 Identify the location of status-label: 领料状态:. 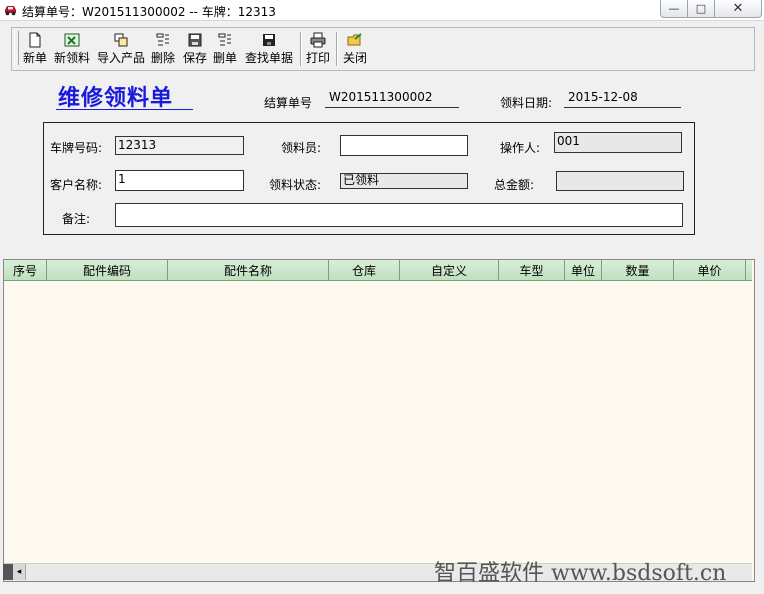
(295, 185).